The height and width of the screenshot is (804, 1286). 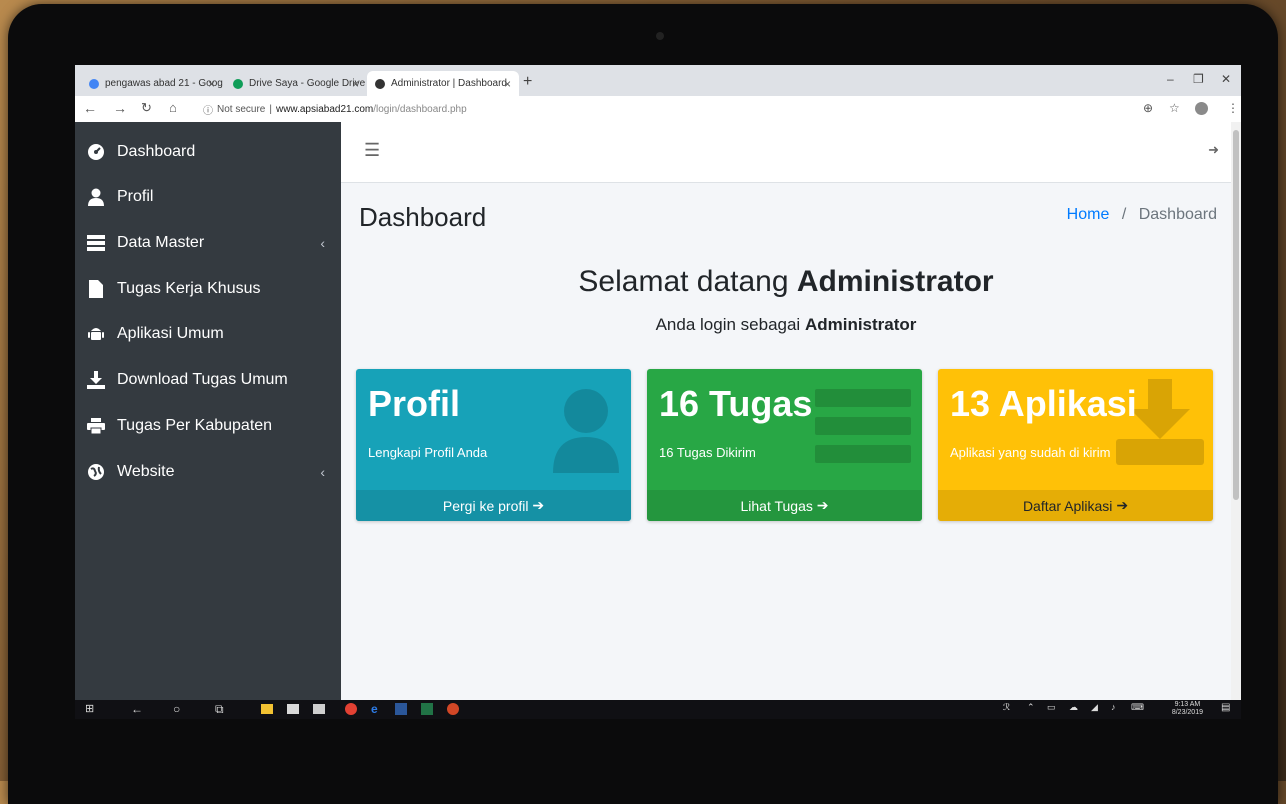 I want to click on server-icon, so click(x=96, y=243).